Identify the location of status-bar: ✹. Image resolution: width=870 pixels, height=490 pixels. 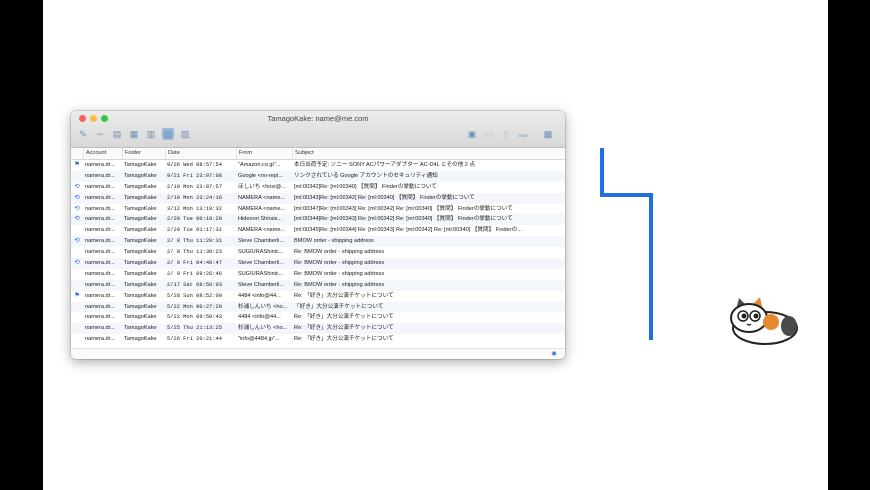
(318, 353).